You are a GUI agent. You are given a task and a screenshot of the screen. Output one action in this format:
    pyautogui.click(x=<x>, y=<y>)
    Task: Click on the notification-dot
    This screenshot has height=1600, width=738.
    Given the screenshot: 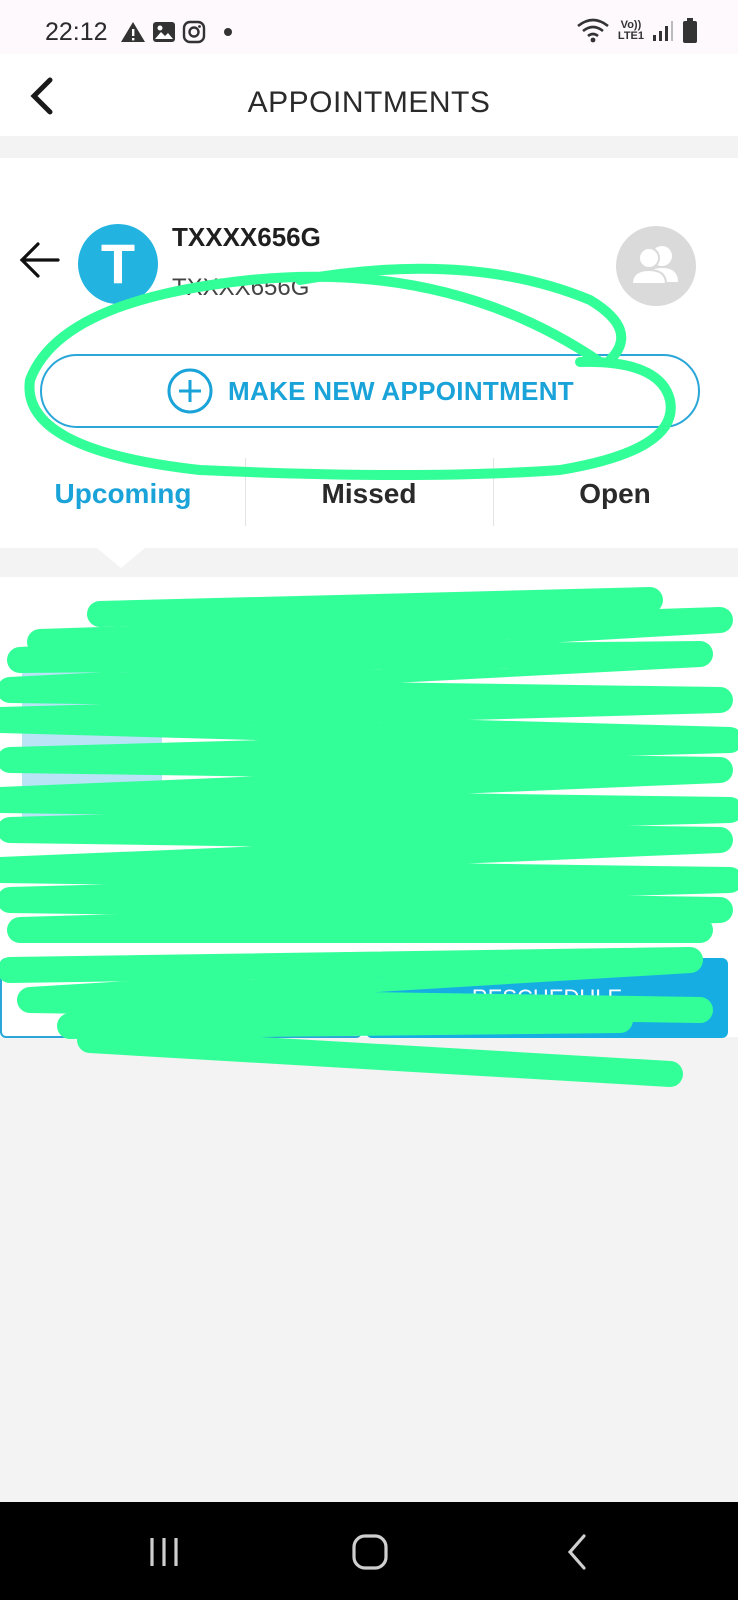 What is the action you would take?
    pyautogui.click(x=228, y=32)
    